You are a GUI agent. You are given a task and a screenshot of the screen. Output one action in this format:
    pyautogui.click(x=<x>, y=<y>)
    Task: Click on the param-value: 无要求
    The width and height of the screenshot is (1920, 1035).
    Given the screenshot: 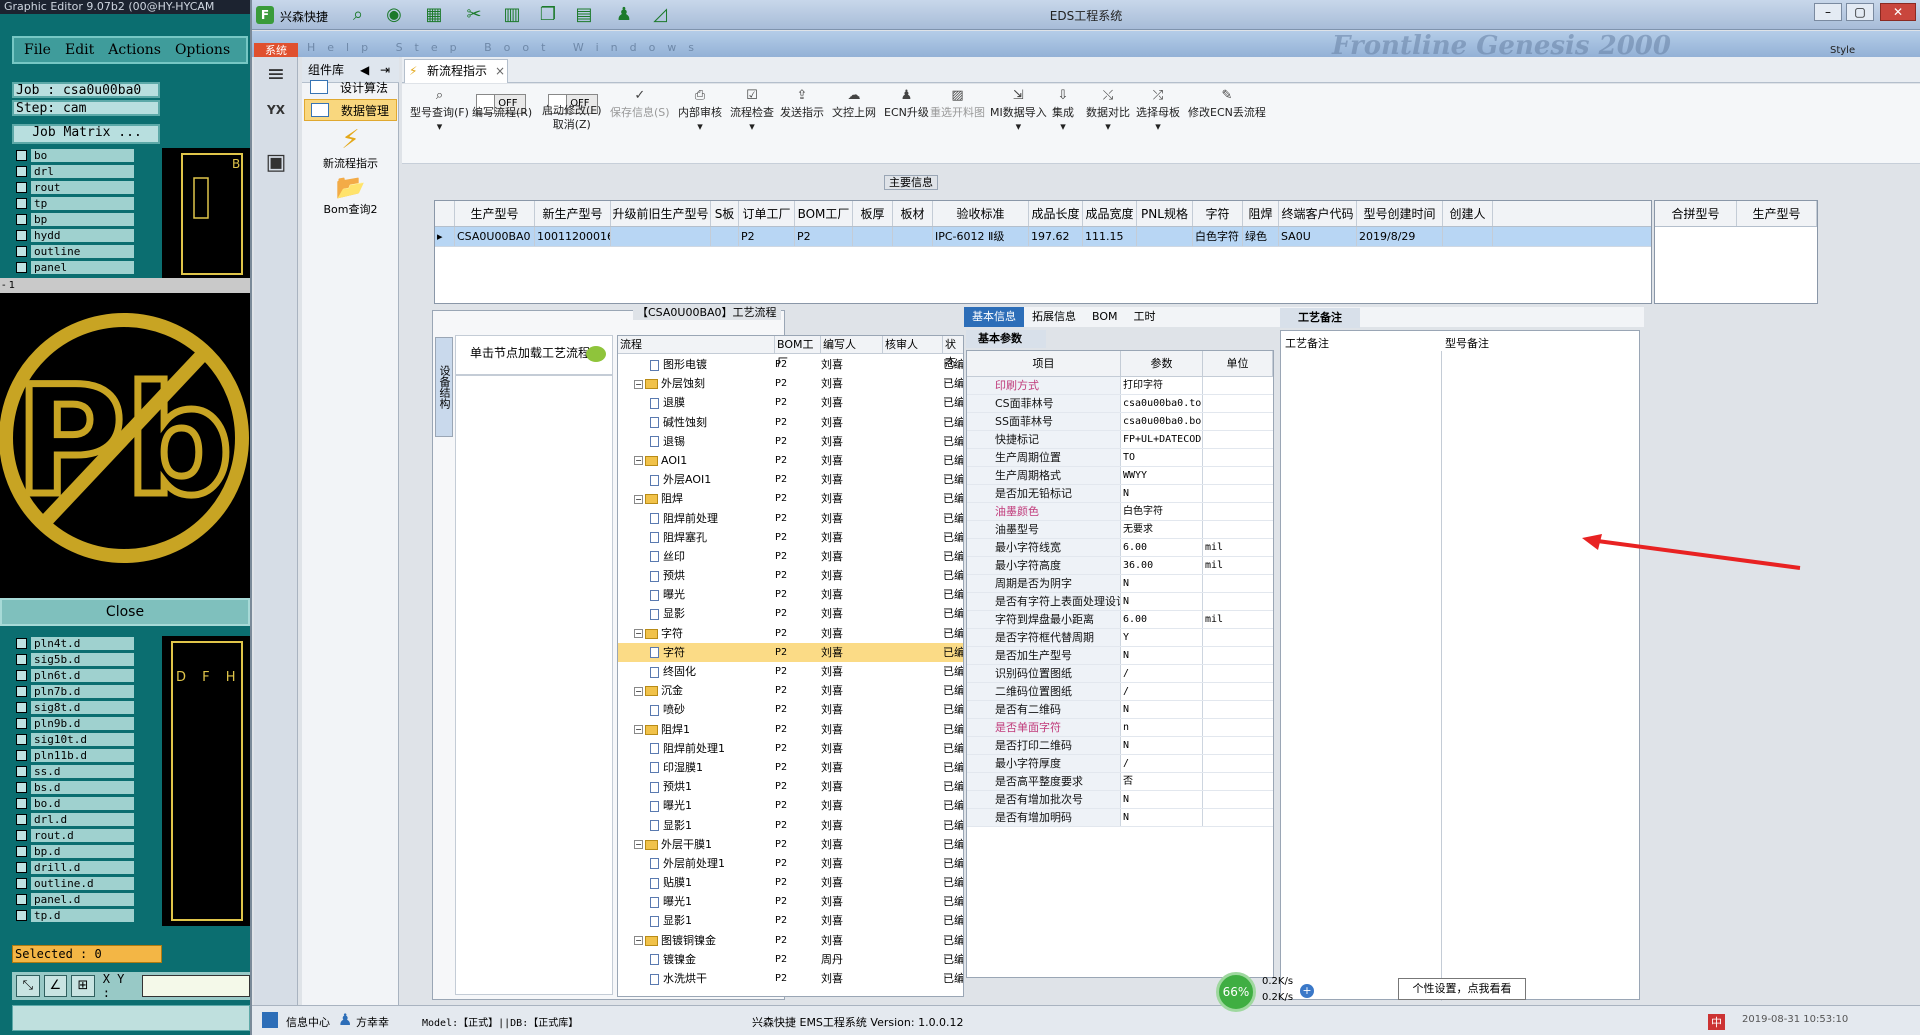 What is the action you would take?
    pyautogui.click(x=1162, y=529)
    